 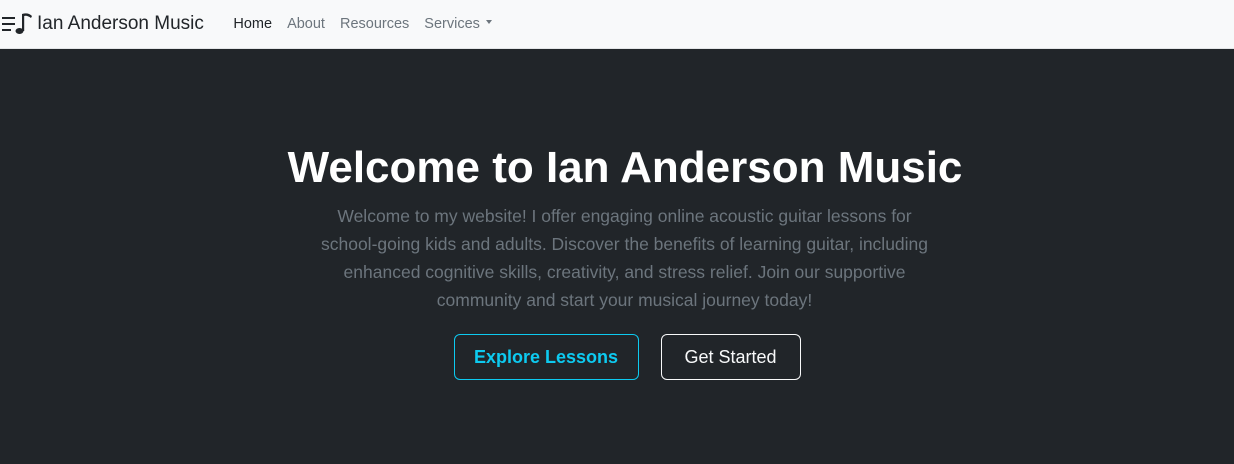 What do you see at coordinates (488, 22) in the screenshot?
I see `caret-down-icon` at bounding box center [488, 22].